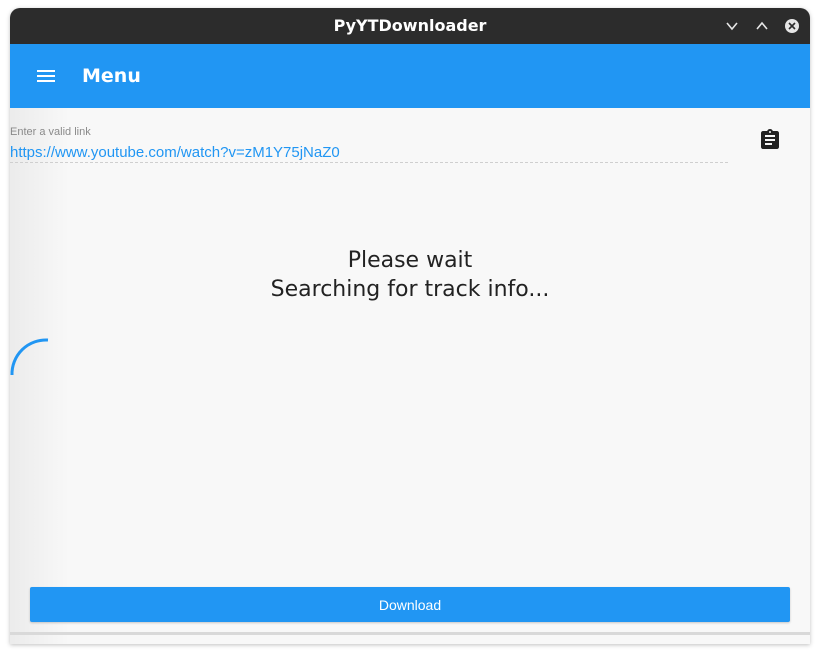 The height and width of the screenshot is (655, 820). I want to click on close-button, so click(792, 26).